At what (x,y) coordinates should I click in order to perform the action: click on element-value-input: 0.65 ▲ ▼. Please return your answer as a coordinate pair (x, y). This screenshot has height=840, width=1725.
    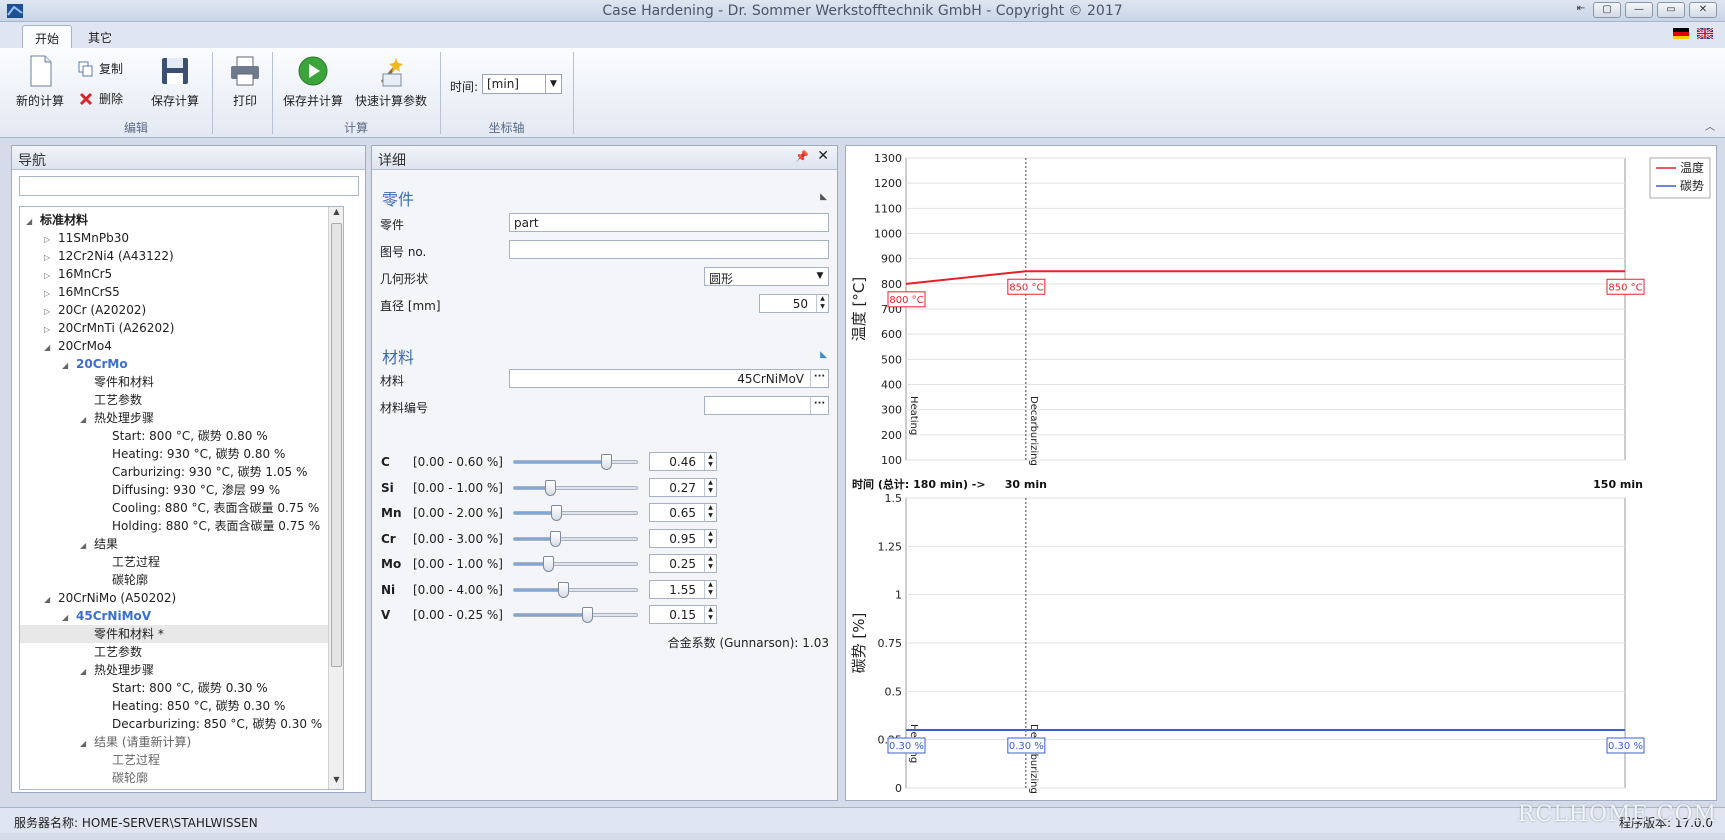
    Looking at the image, I should click on (683, 512).